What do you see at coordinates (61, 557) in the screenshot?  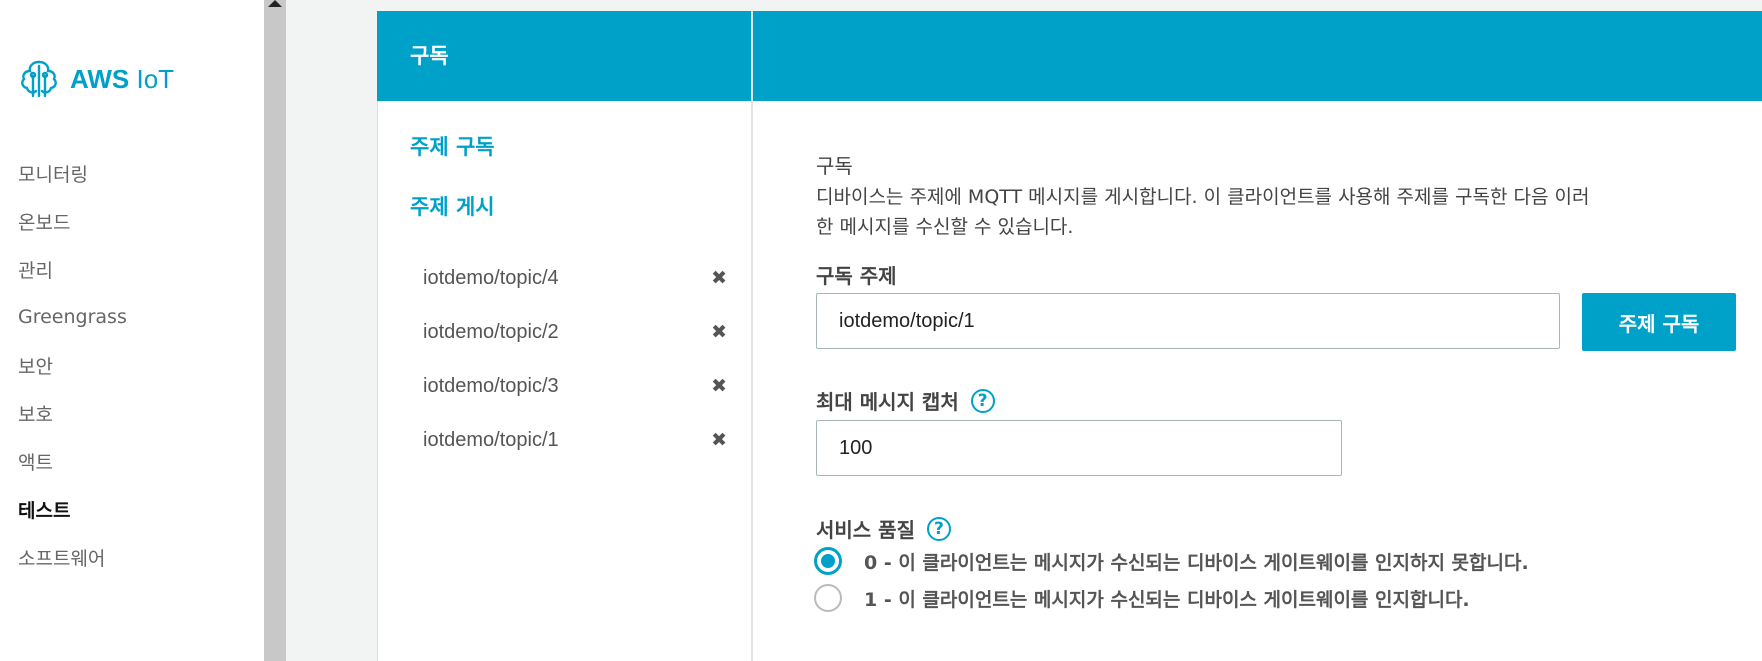 I see `sidebar-item-software: 소프트웨어` at bounding box center [61, 557].